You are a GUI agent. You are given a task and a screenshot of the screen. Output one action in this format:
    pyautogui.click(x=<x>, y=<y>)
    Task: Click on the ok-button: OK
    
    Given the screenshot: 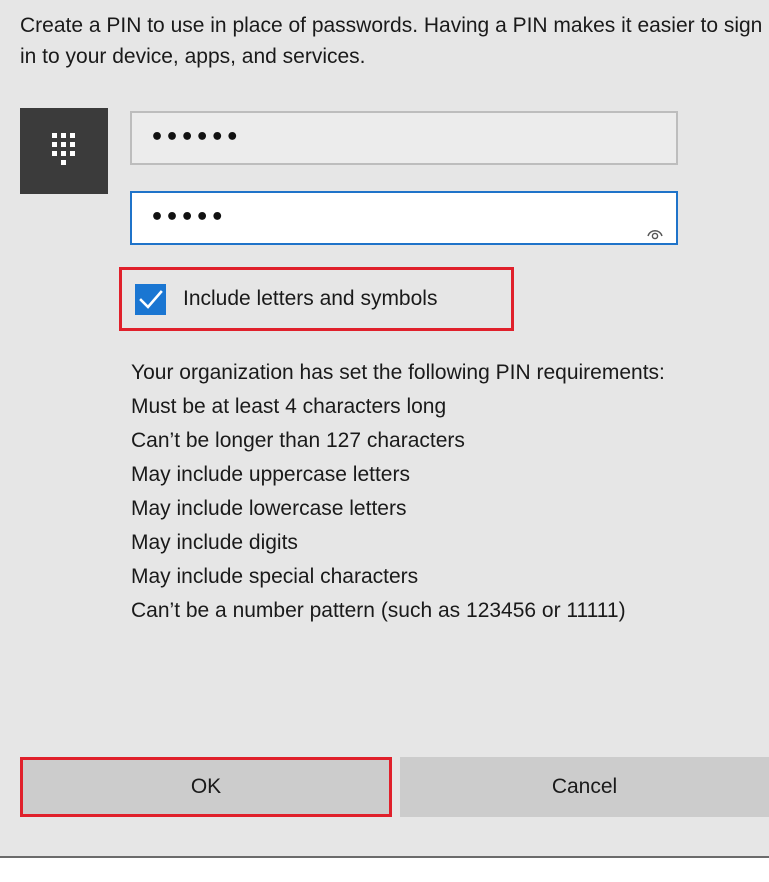 What is the action you would take?
    pyautogui.click(x=206, y=787)
    